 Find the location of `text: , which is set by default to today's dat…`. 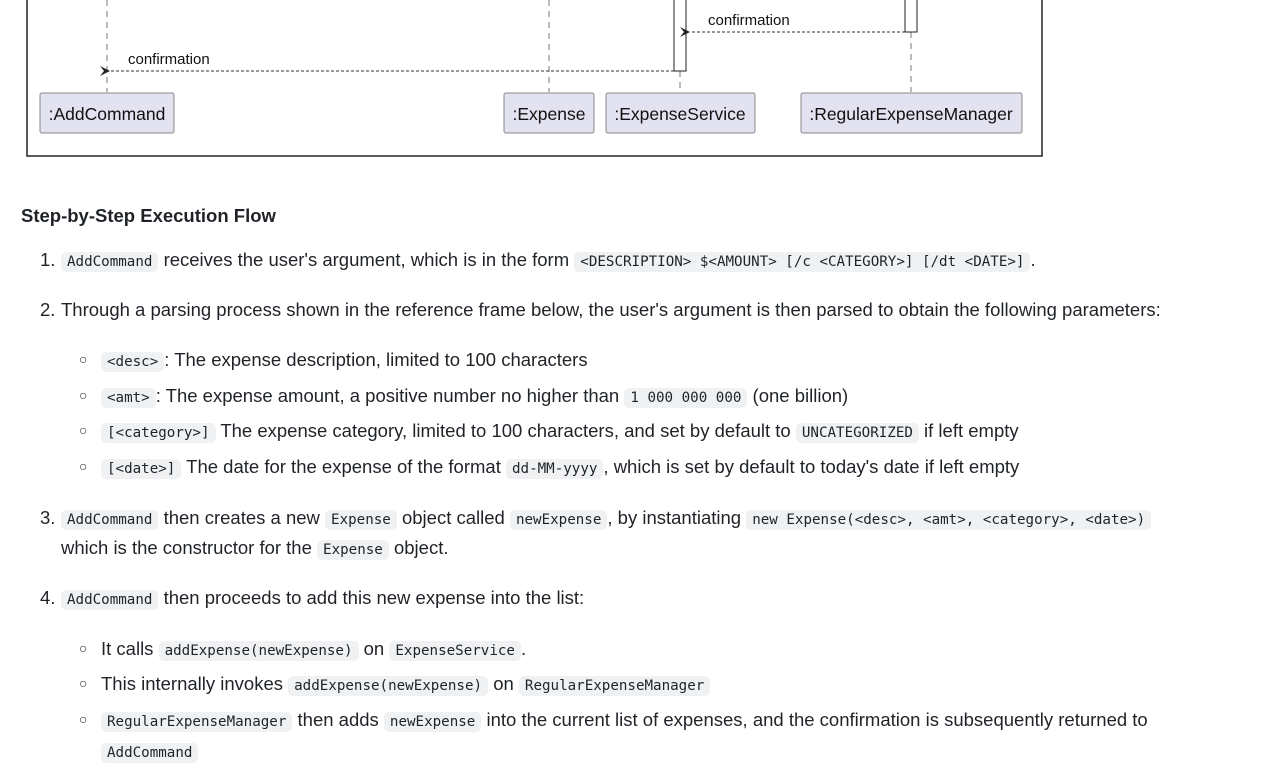

text: , which is set by default to today's dat… is located at coordinates (811, 466).